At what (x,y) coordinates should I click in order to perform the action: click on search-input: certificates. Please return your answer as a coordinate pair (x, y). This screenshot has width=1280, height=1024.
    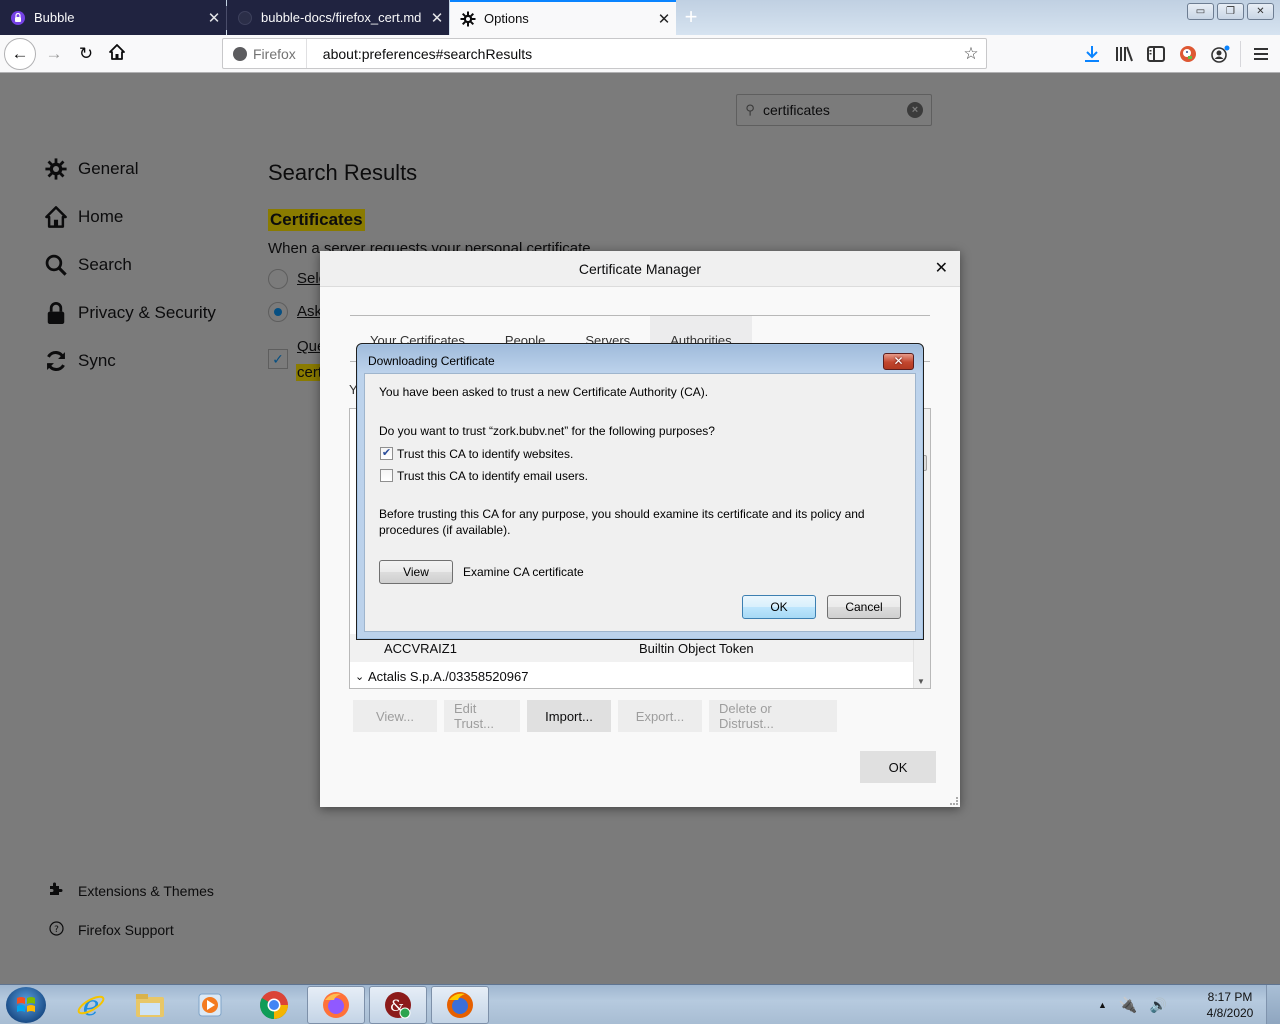
    Looking at the image, I should click on (835, 110).